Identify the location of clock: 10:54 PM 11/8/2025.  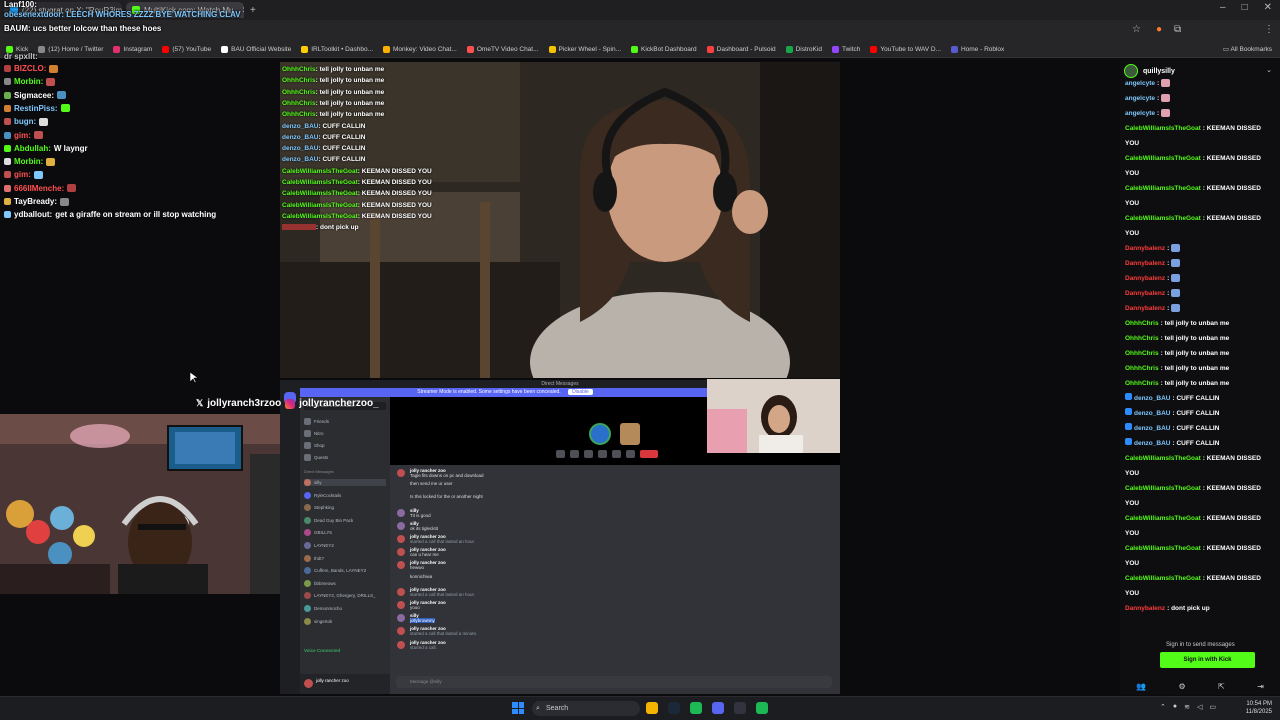
(1259, 708).